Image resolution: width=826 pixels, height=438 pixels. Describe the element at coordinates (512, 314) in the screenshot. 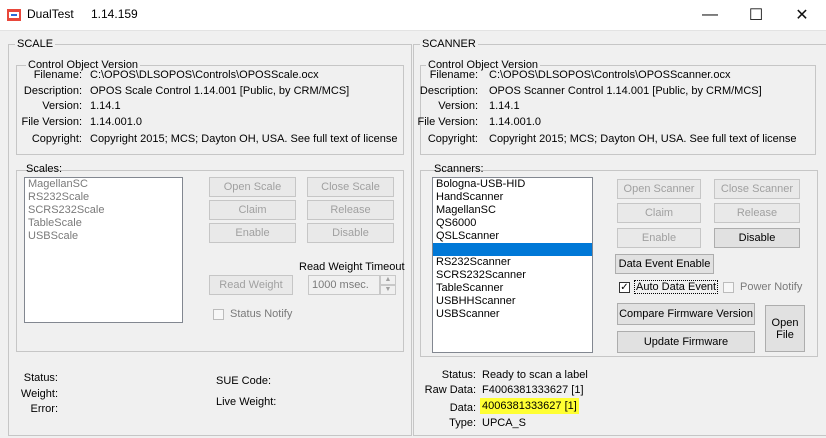

I see `list-item: USBScanner` at that location.